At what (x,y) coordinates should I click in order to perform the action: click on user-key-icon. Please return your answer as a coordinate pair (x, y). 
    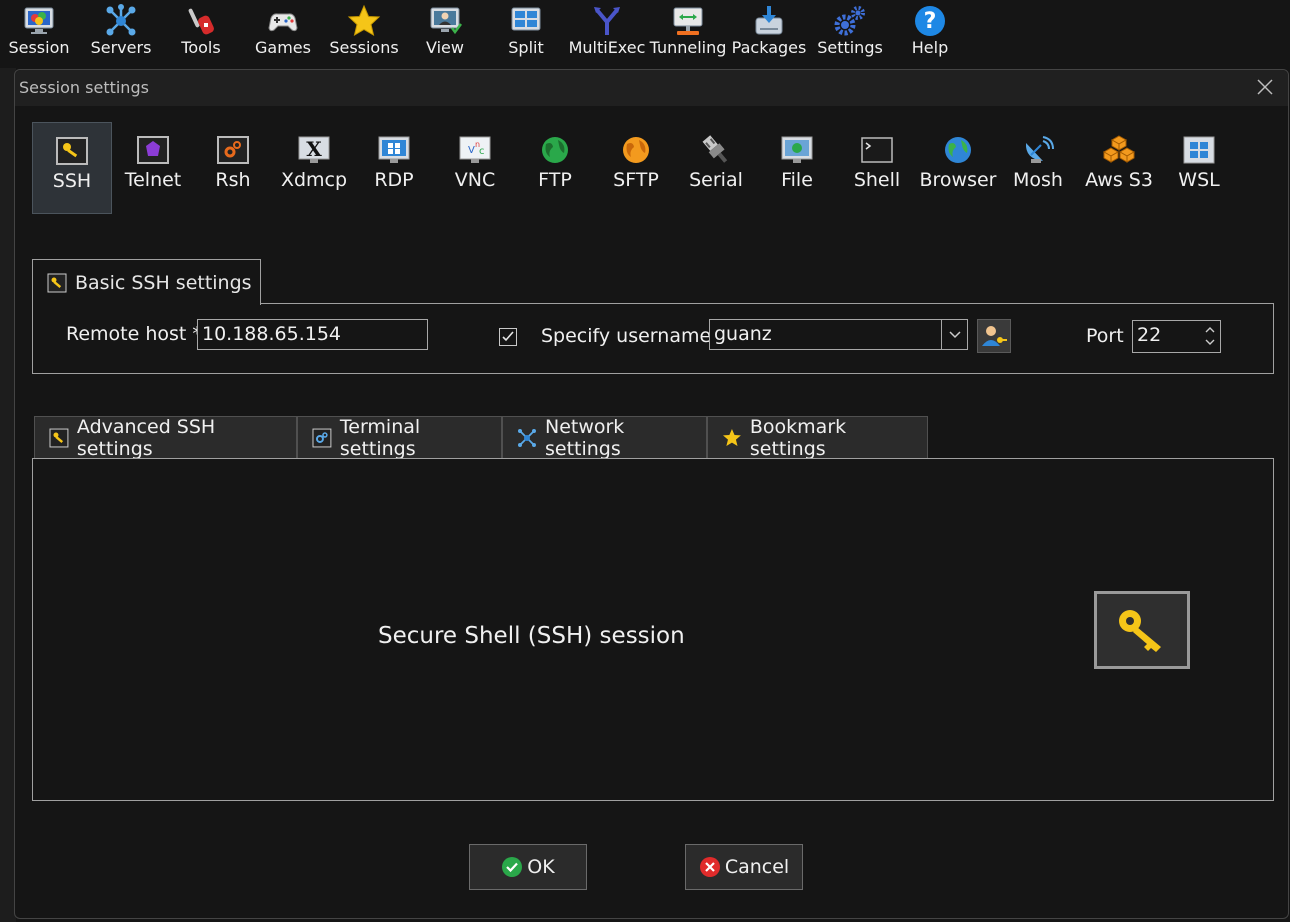
    Looking at the image, I should click on (994, 336).